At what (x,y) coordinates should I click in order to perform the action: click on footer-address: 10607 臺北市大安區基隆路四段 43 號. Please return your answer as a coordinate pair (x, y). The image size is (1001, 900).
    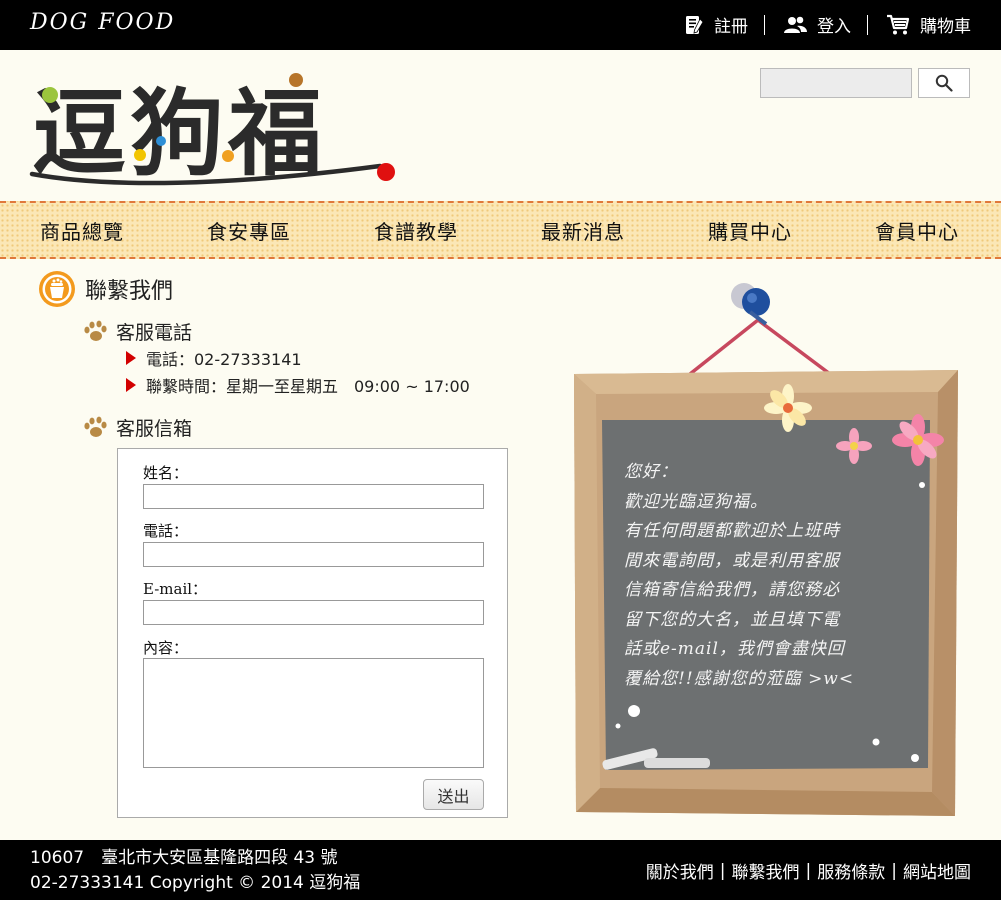
    Looking at the image, I should click on (184, 858).